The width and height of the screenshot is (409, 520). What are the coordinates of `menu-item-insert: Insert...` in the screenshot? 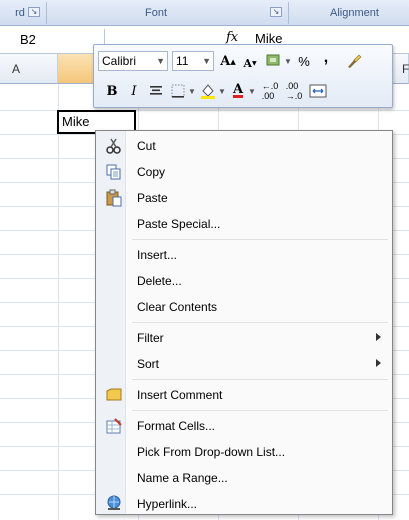 It's located at (244, 255).